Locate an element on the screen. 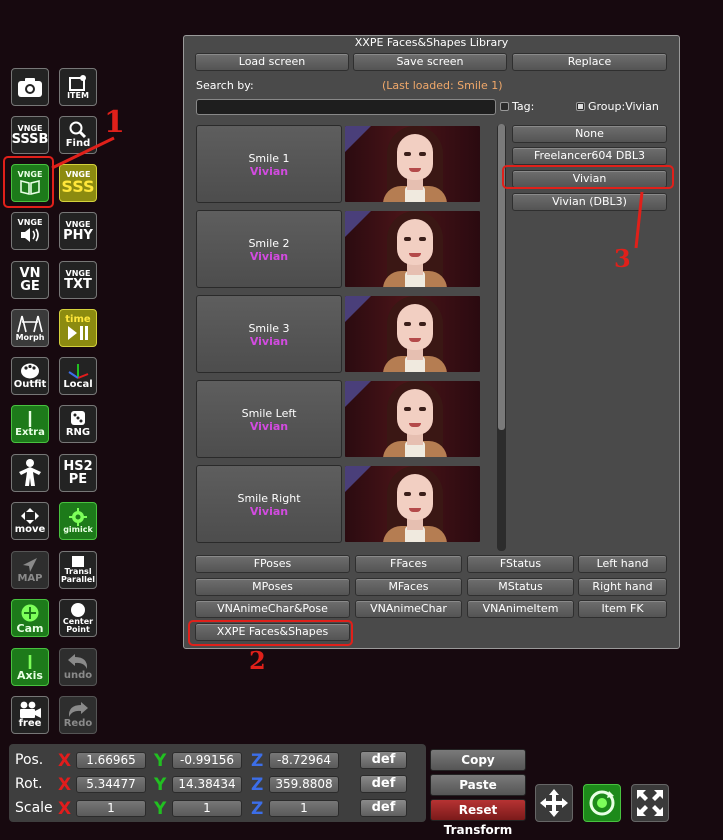 Image resolution: width=723 pixels, height=840 pixels. pos-def-button: def is located at coordinates (383, 760).